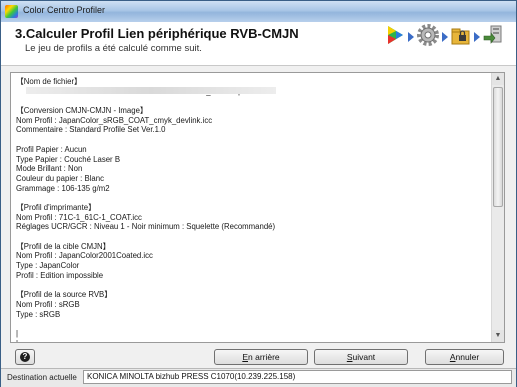 The width and height of the screenshot is (517, 387). I want to click on next-button-label: Suivant, so click(361, 357).